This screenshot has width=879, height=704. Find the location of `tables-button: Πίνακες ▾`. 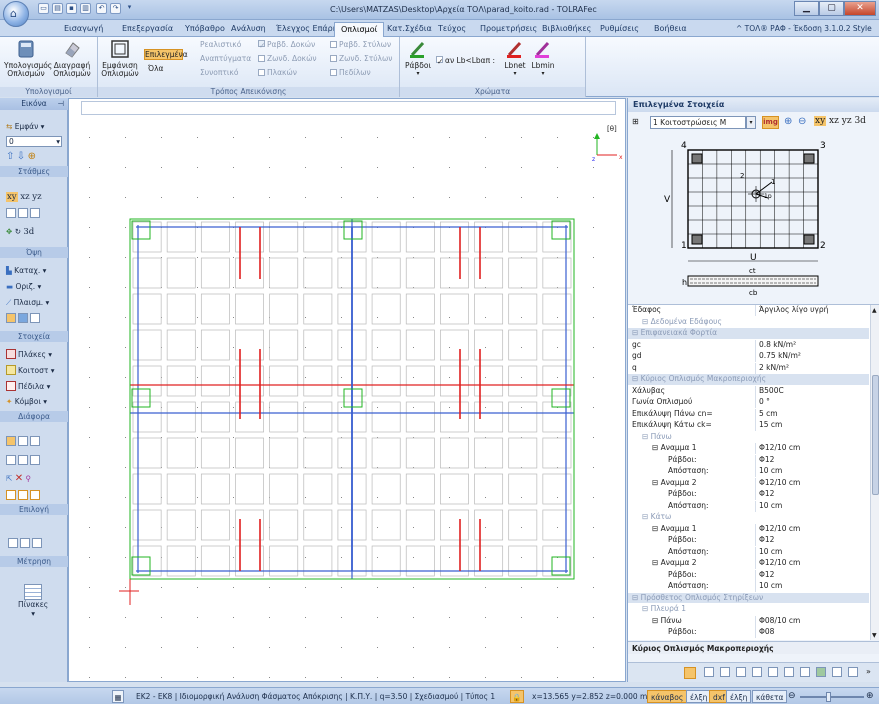

tables-button: Πίνακες ▾ is located at coordinates (33, 601).